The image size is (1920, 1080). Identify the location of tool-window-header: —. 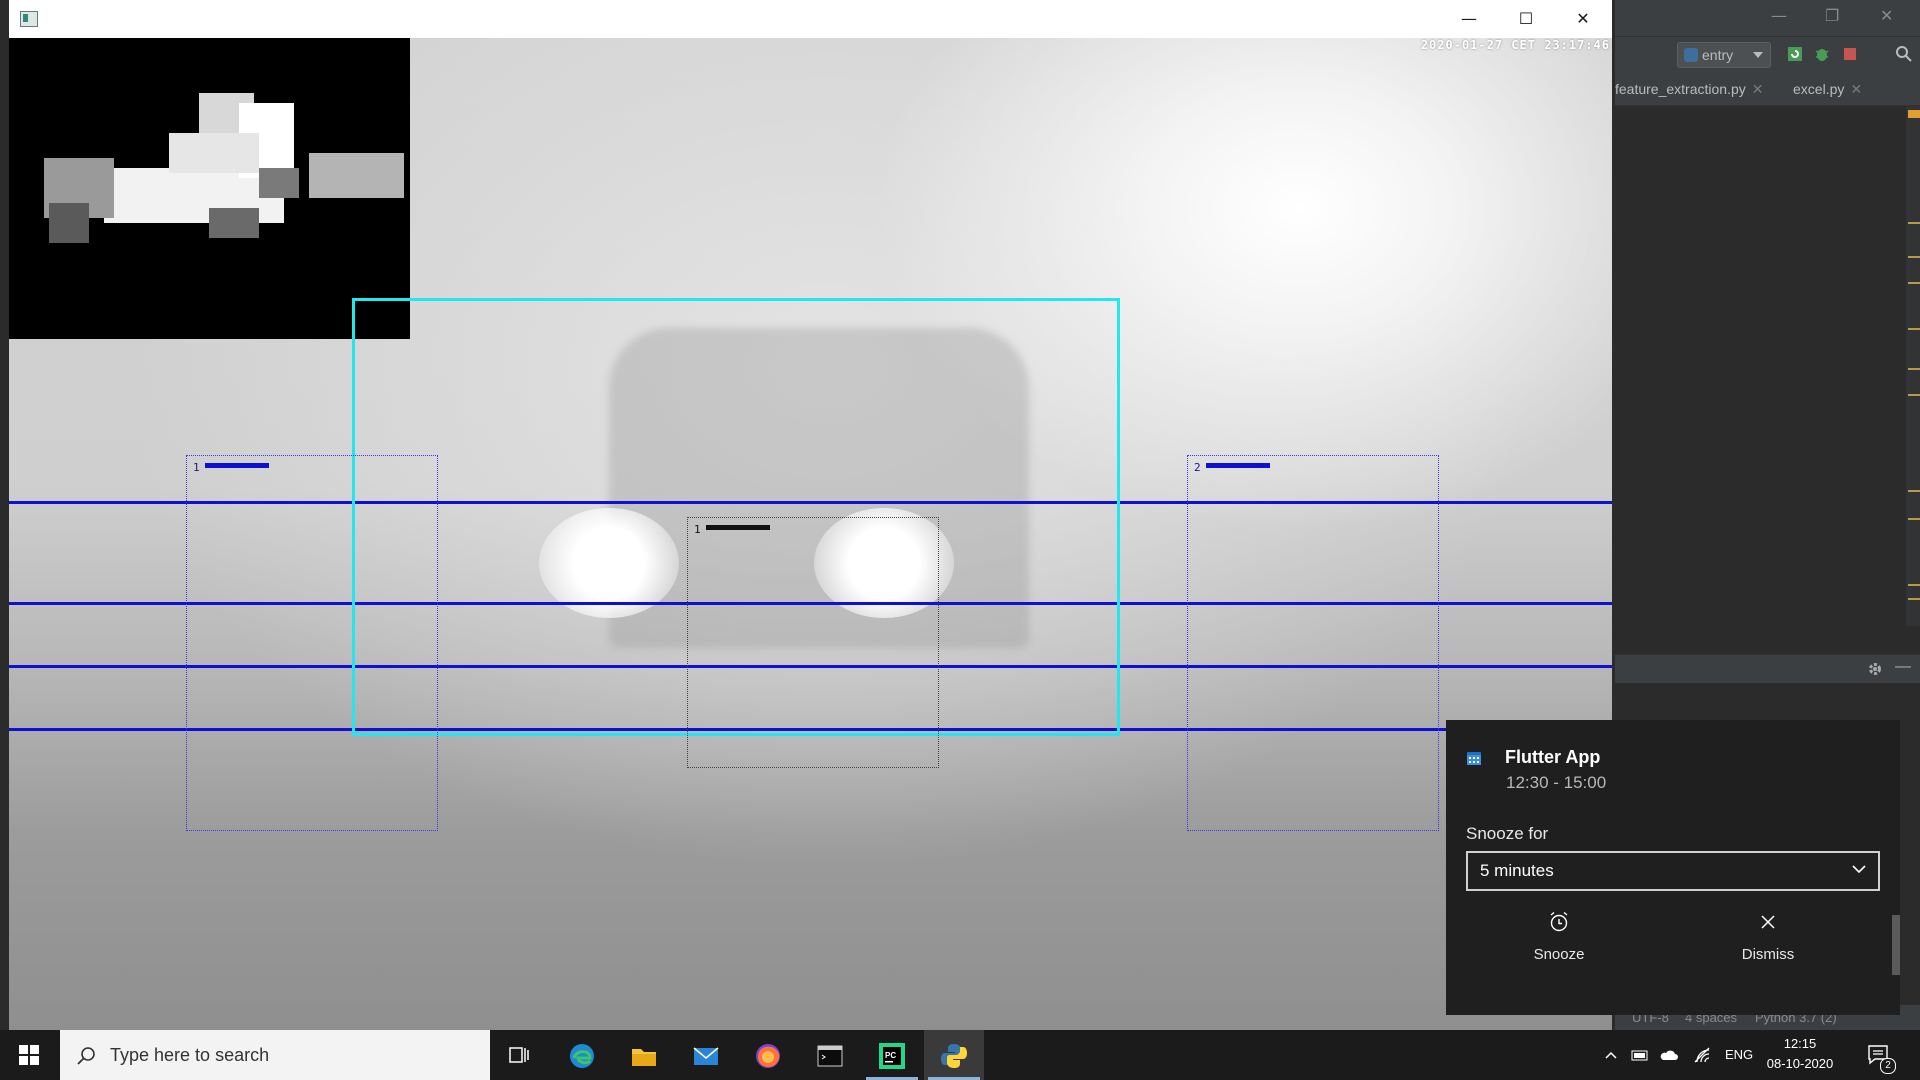
(1767, 668).